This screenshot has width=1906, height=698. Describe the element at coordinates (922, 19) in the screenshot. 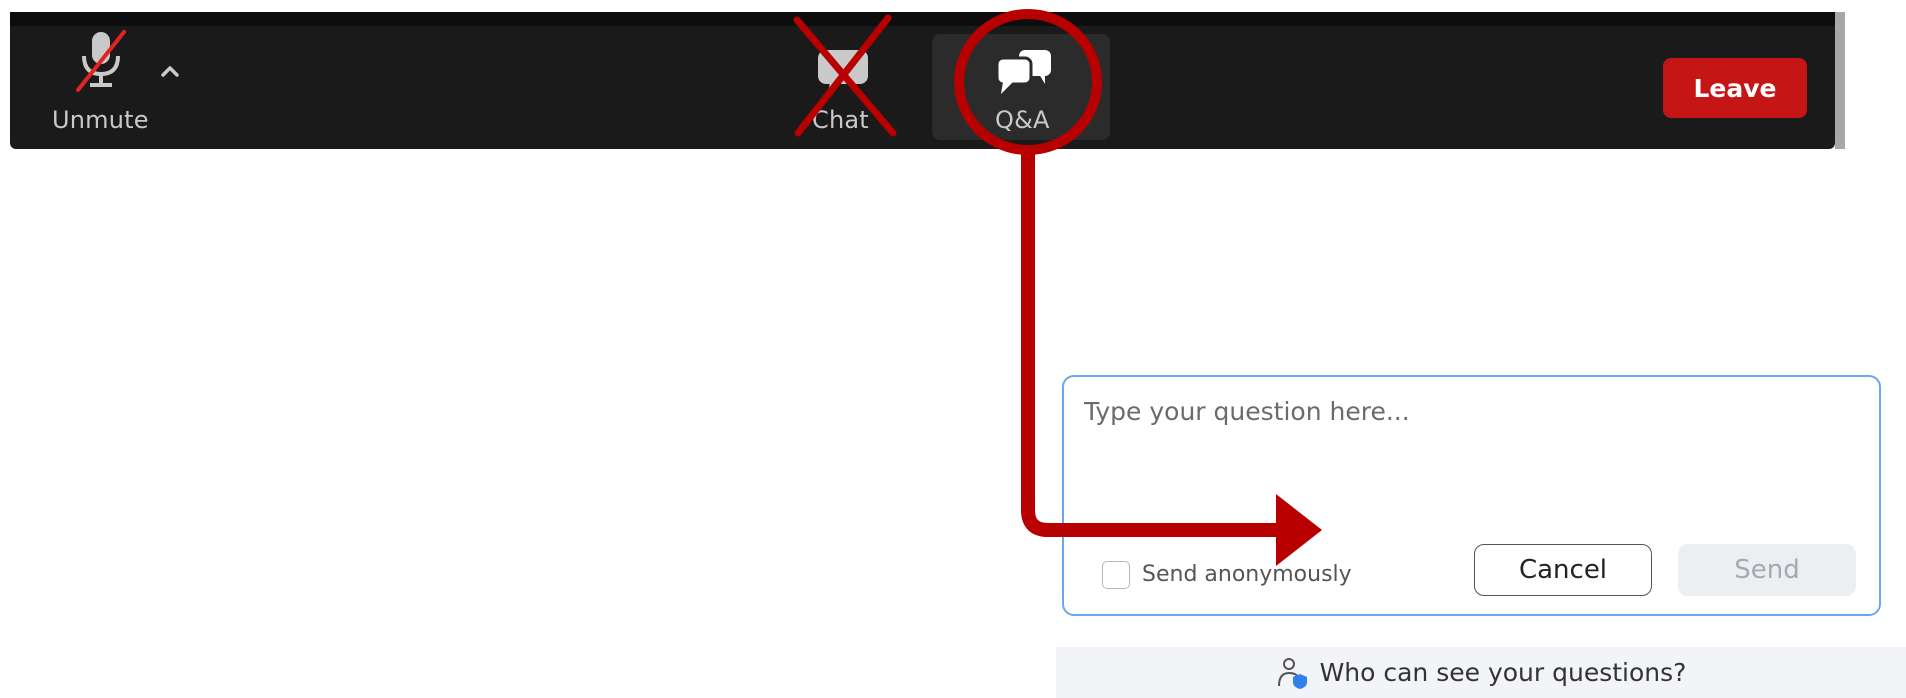

I see `toolbar-top-strip` at that location.